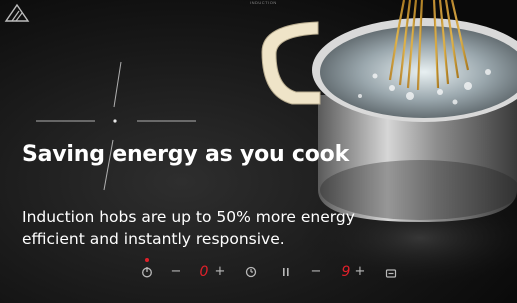  Describe the element at coordinates (263, 2) in the screenshot. I see `top-label: INDUCTION` at that location.